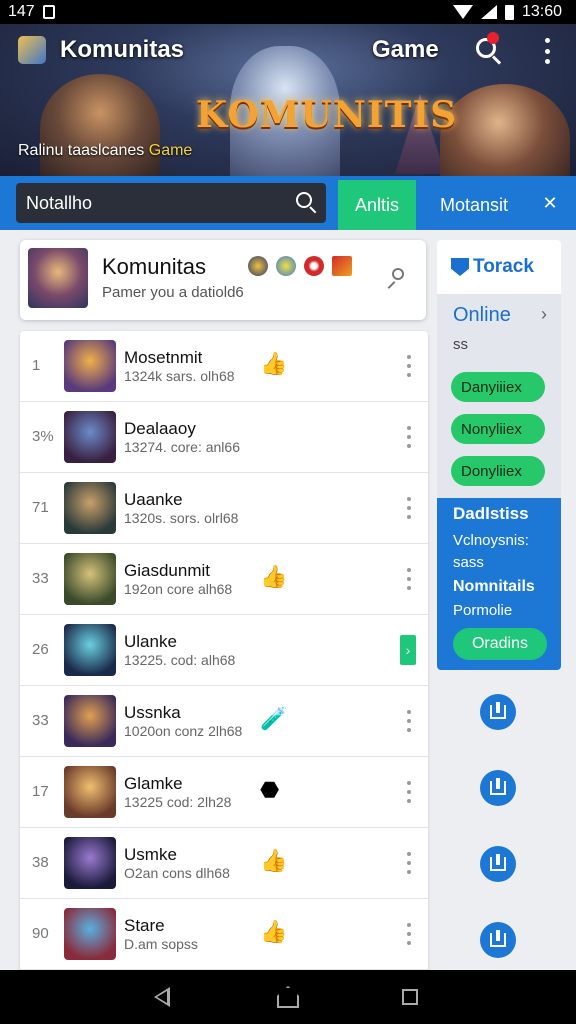 The height and width of the screenshot is (1024, 576). I want to click on system-nav-bar, so click(288, 997).